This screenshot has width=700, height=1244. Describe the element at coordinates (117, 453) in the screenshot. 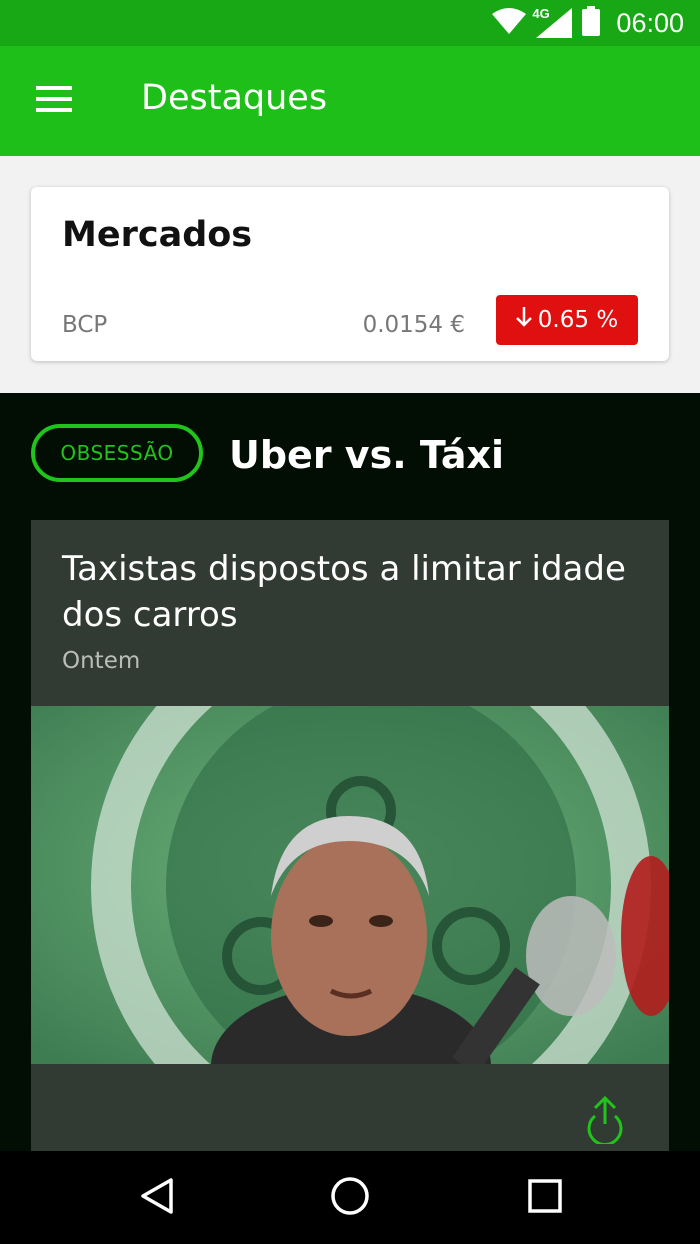

I see `topic-badge: OBSESSÃO` at that location.